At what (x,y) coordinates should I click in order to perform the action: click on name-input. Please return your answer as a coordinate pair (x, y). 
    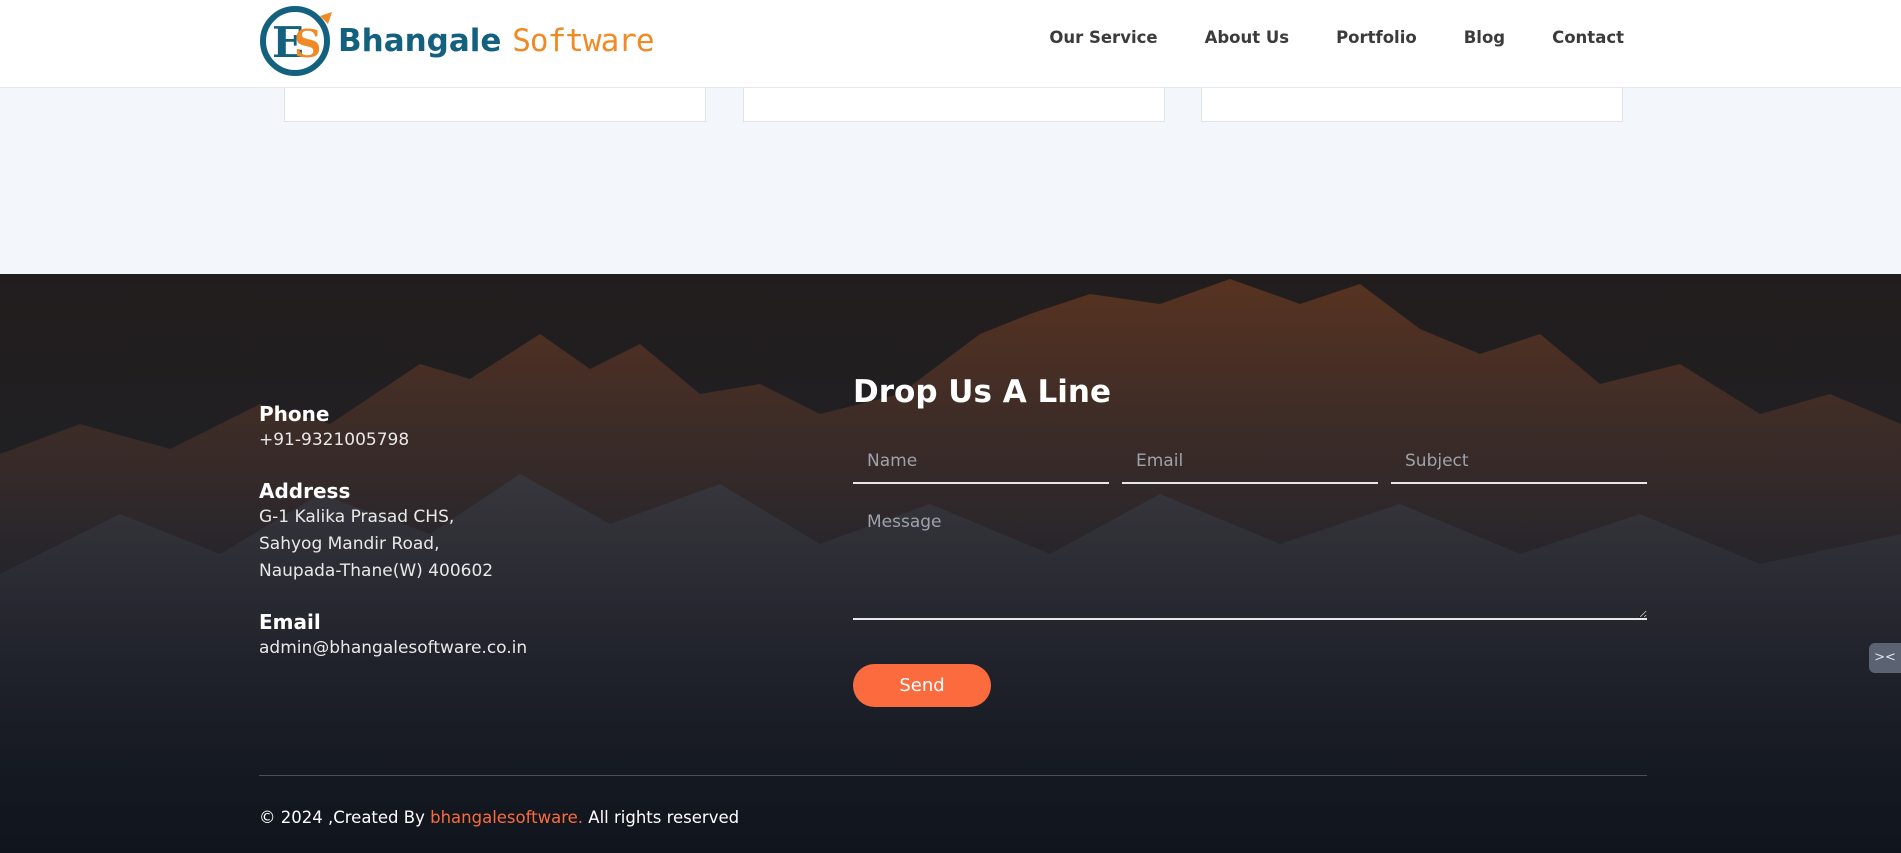
    Looking at the image, I should click on (981, 462).